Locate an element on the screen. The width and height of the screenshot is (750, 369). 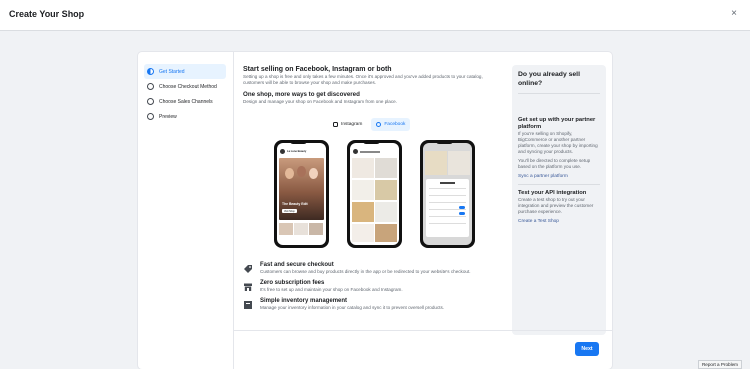
toggle-label: Instagram is located at coordinates (352, 124).